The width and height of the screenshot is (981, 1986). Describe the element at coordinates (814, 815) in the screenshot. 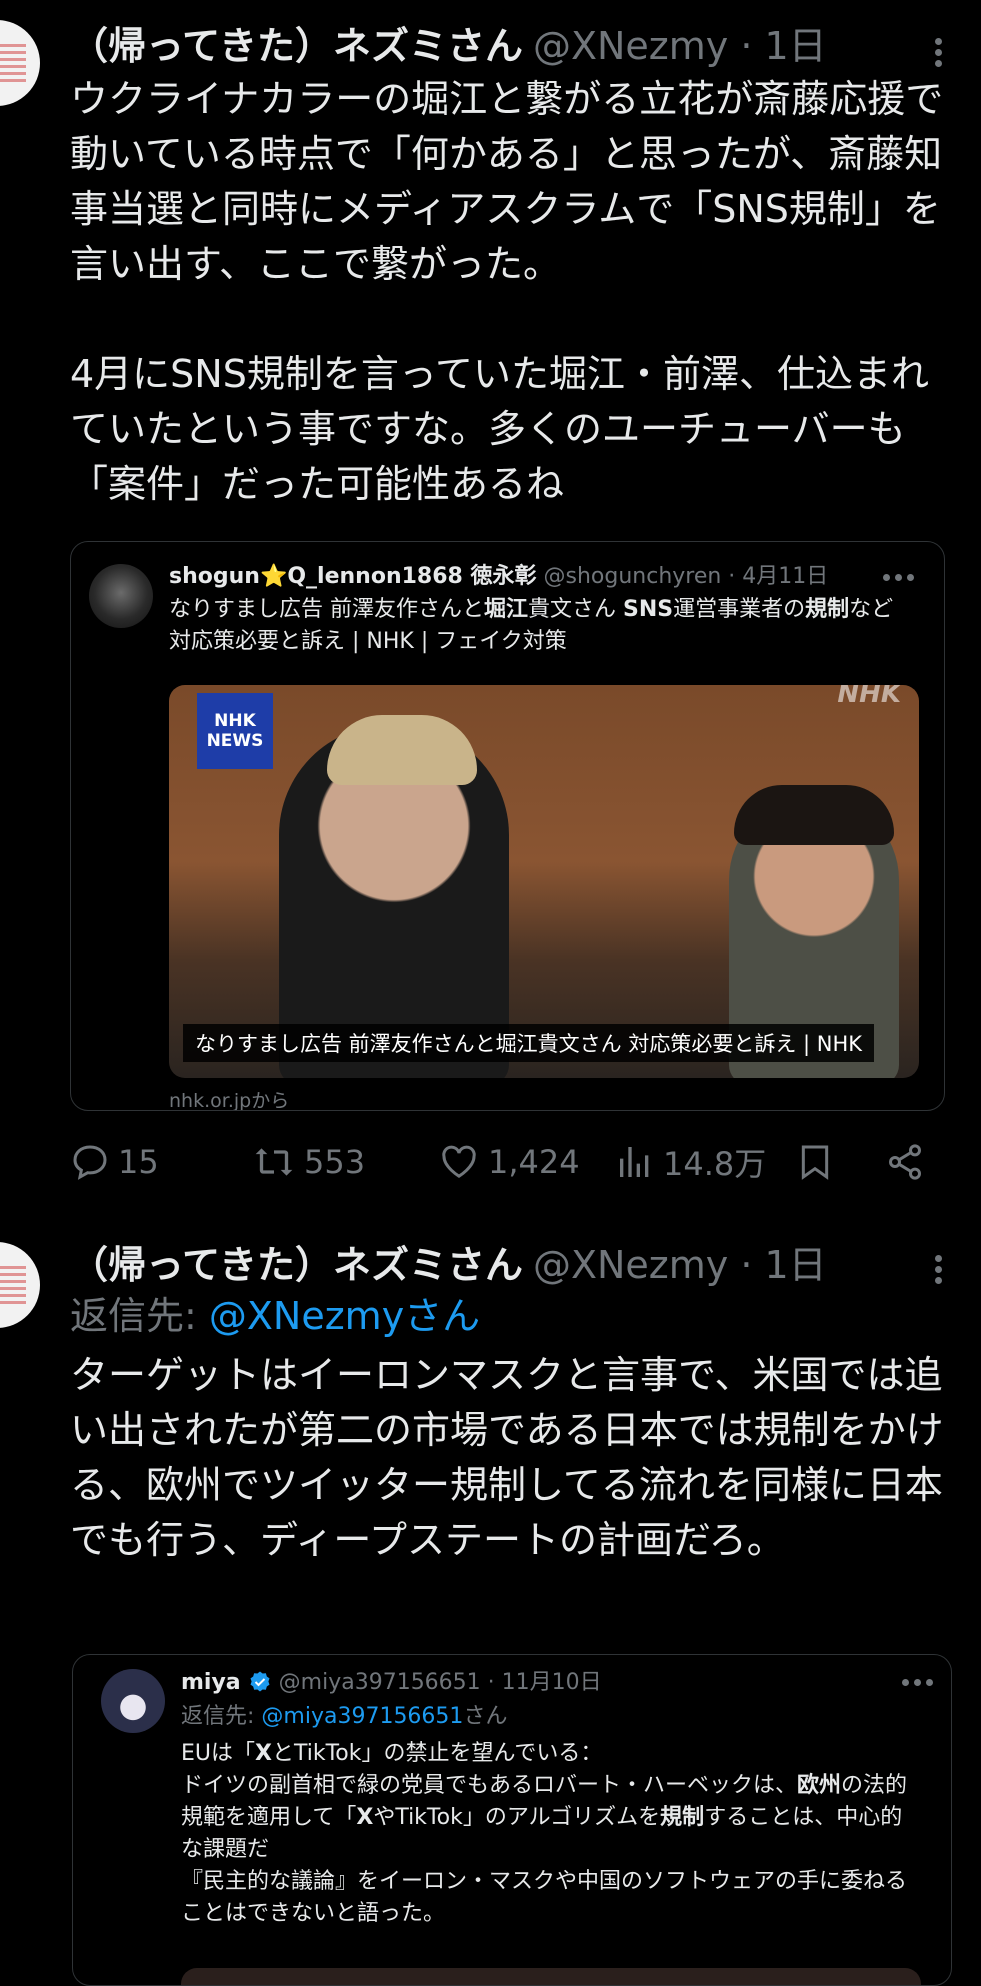

I see `person-right-hair` at that location.